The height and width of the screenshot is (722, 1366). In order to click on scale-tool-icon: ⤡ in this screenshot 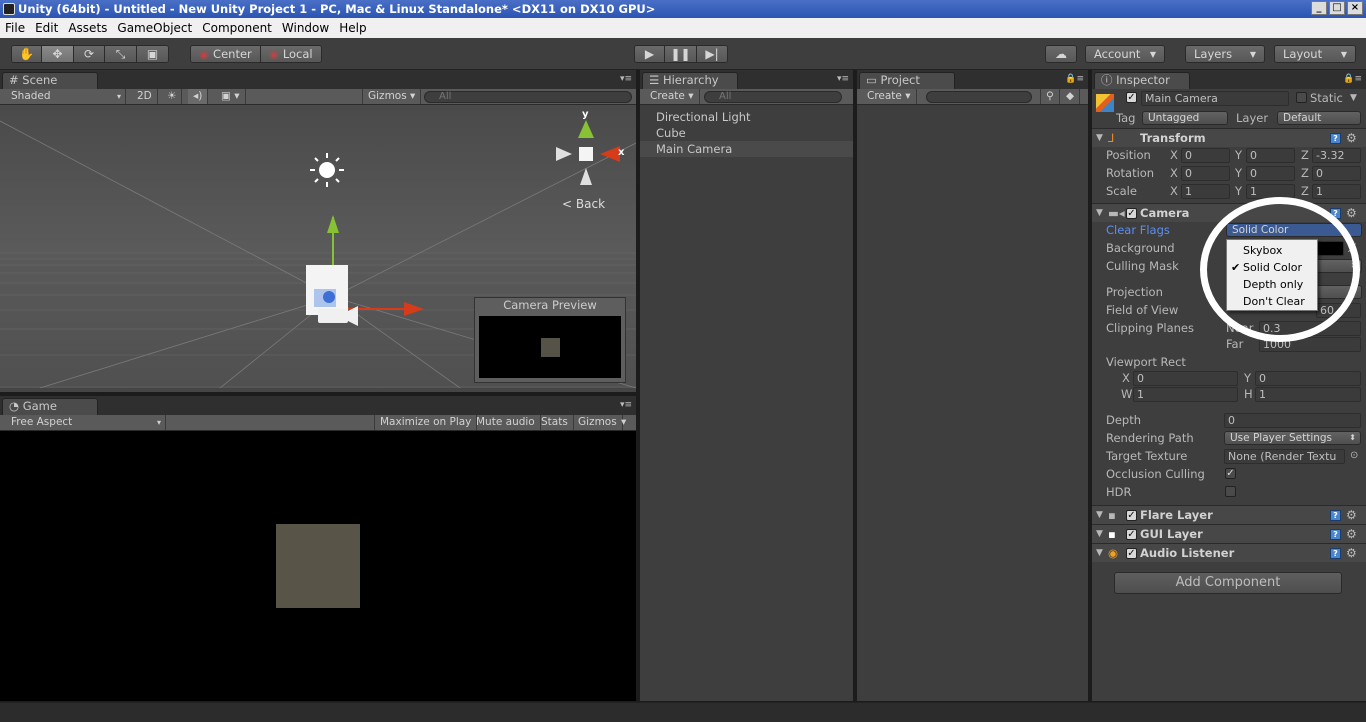, I will do `click(121, 54)`.